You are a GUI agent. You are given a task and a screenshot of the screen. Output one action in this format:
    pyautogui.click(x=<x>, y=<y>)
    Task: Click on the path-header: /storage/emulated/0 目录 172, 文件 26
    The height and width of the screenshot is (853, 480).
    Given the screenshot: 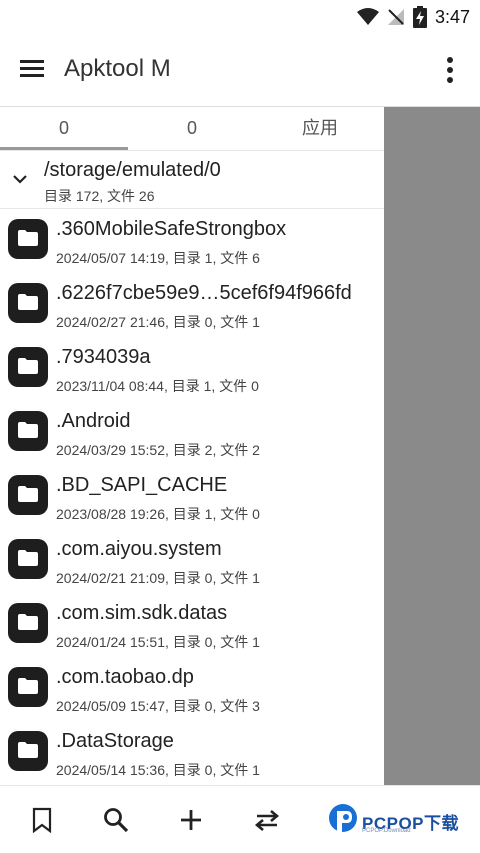 What is the action you would take?
    pyautogui.click(x=192, y=180)
    